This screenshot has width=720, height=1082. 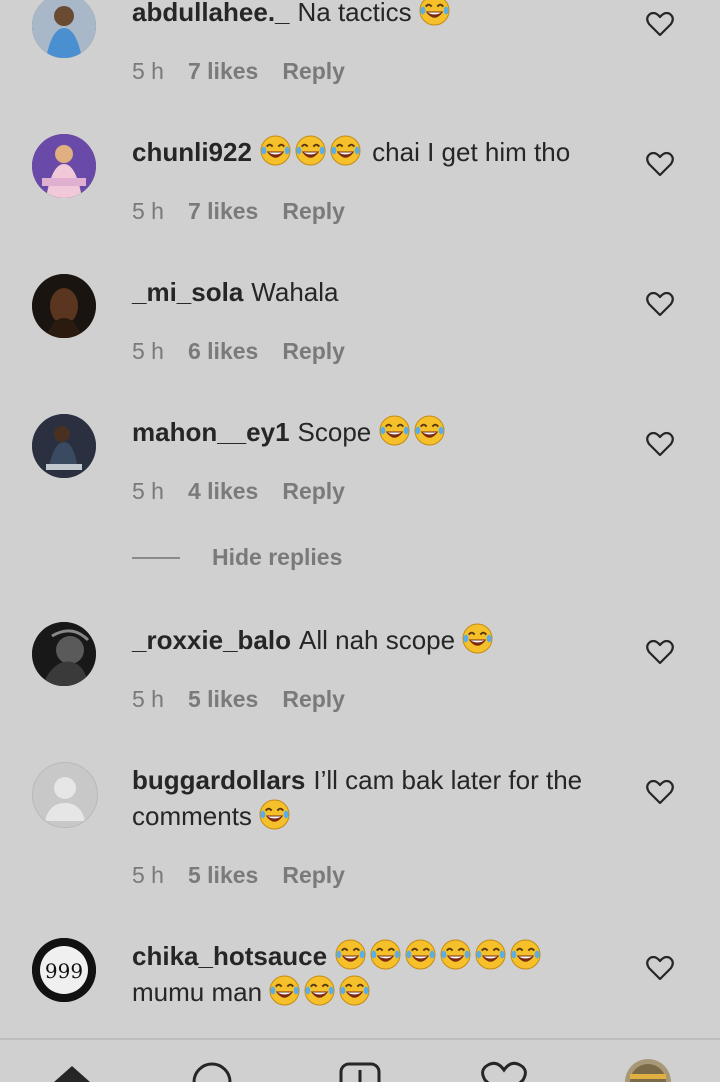 I want to click on comment-username: abdullahee._, so click(x=211, y=13).